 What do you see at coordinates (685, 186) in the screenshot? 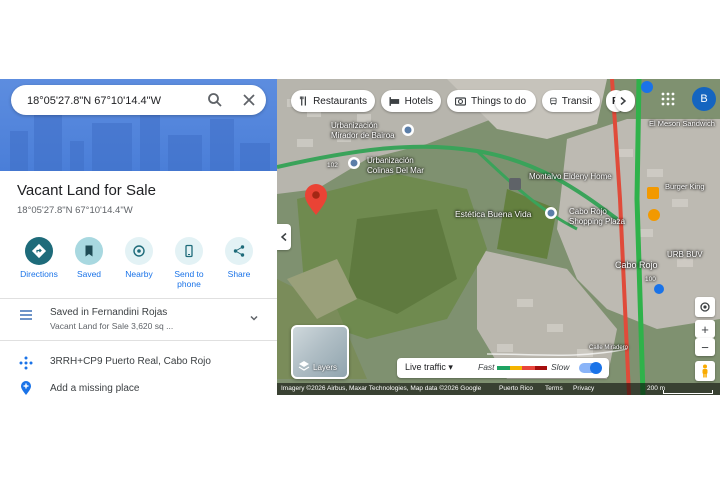
I see `map-label-burger: Burger King` at bounding box center [685, 186].